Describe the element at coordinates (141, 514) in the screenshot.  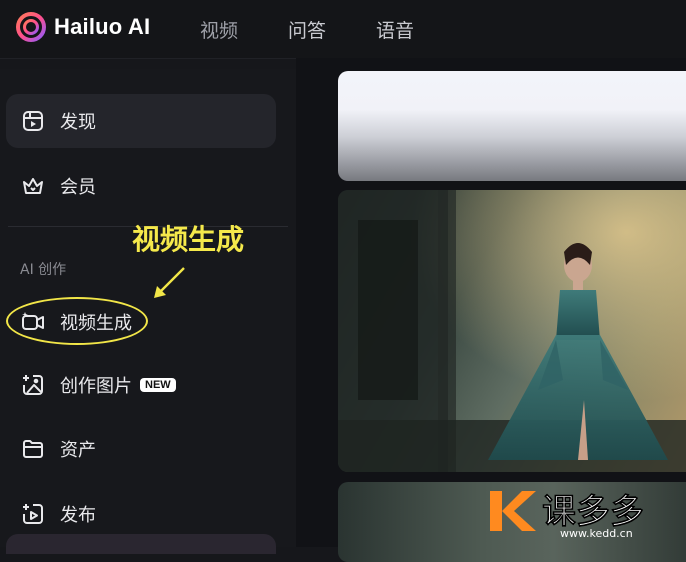
I see `sidebar-item-publish: 发布` at that location.